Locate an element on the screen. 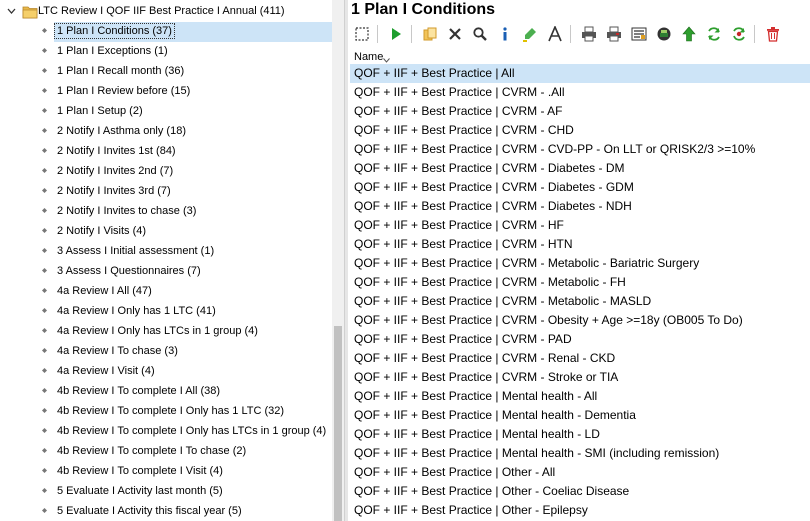 The height and width of the screenshot is (521, 810). delete-x-button is located at coordinates (455, 34).